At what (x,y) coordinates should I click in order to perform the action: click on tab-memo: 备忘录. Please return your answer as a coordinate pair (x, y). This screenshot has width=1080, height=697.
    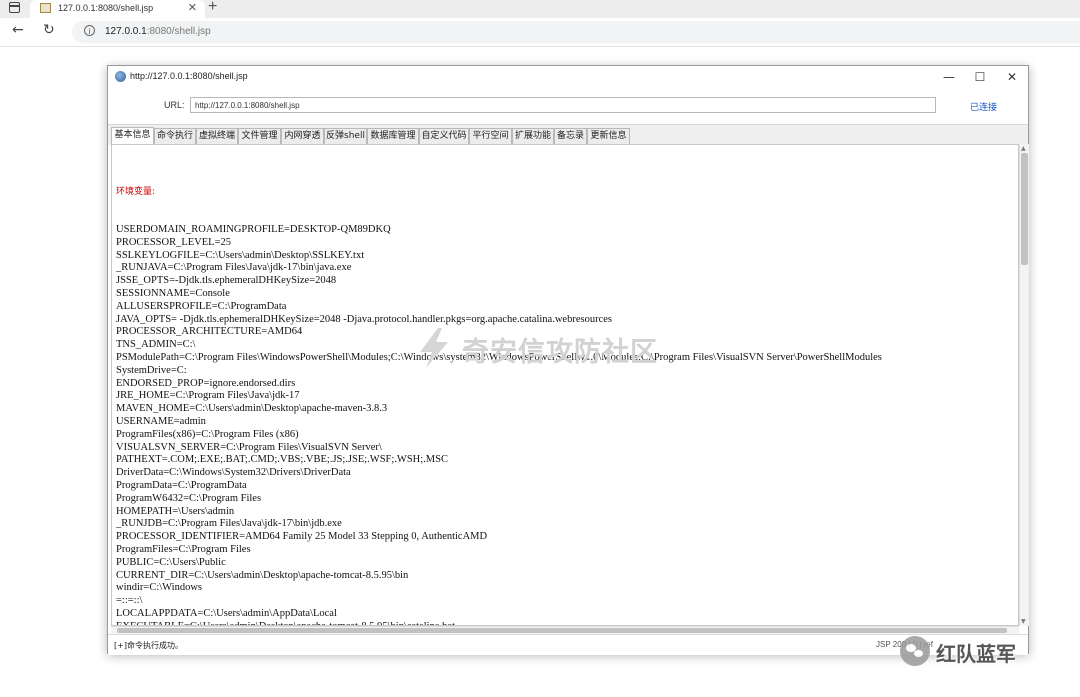
    Looking at the image, I should click on (570, 136).